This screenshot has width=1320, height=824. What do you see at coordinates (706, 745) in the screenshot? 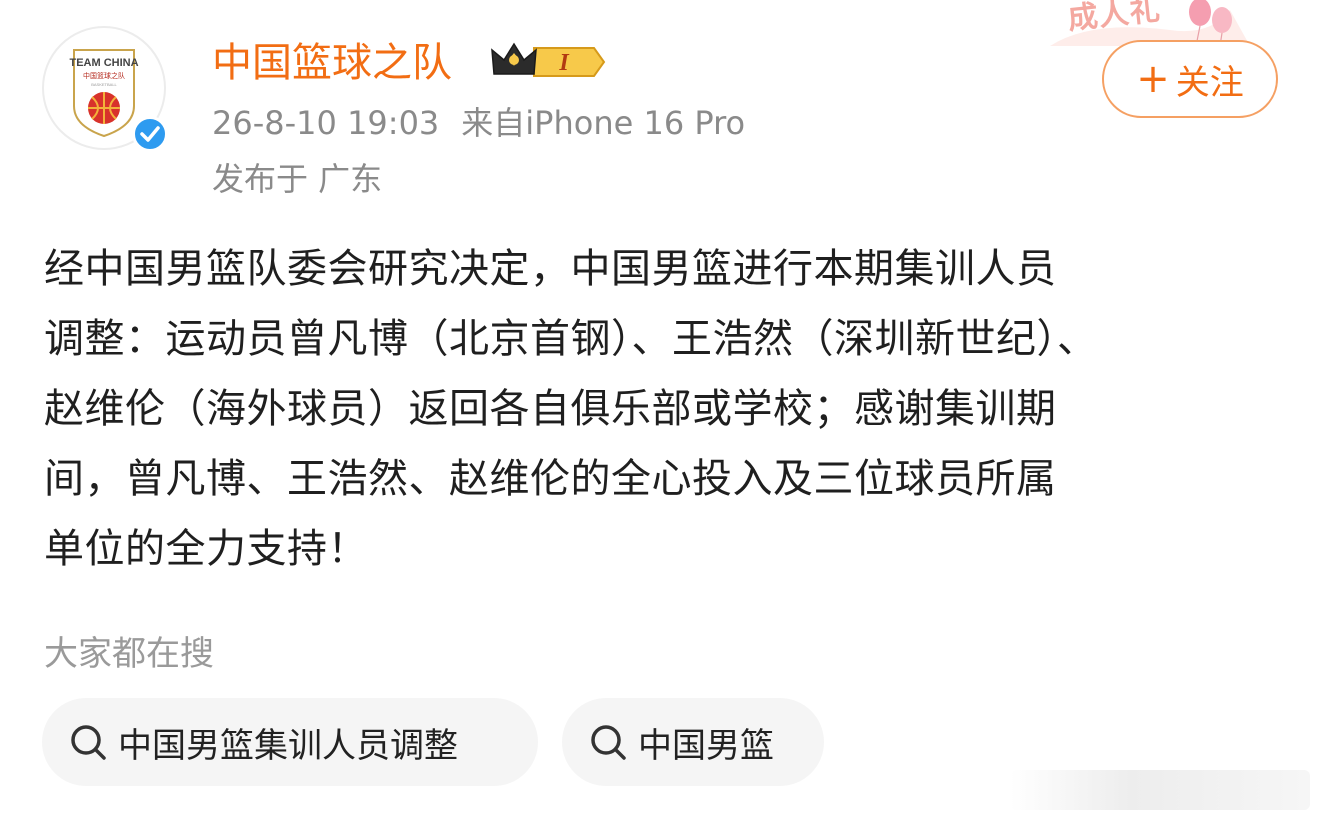
I see `trending-chip-label: 中国男篮` at bounding box center [706, 745].